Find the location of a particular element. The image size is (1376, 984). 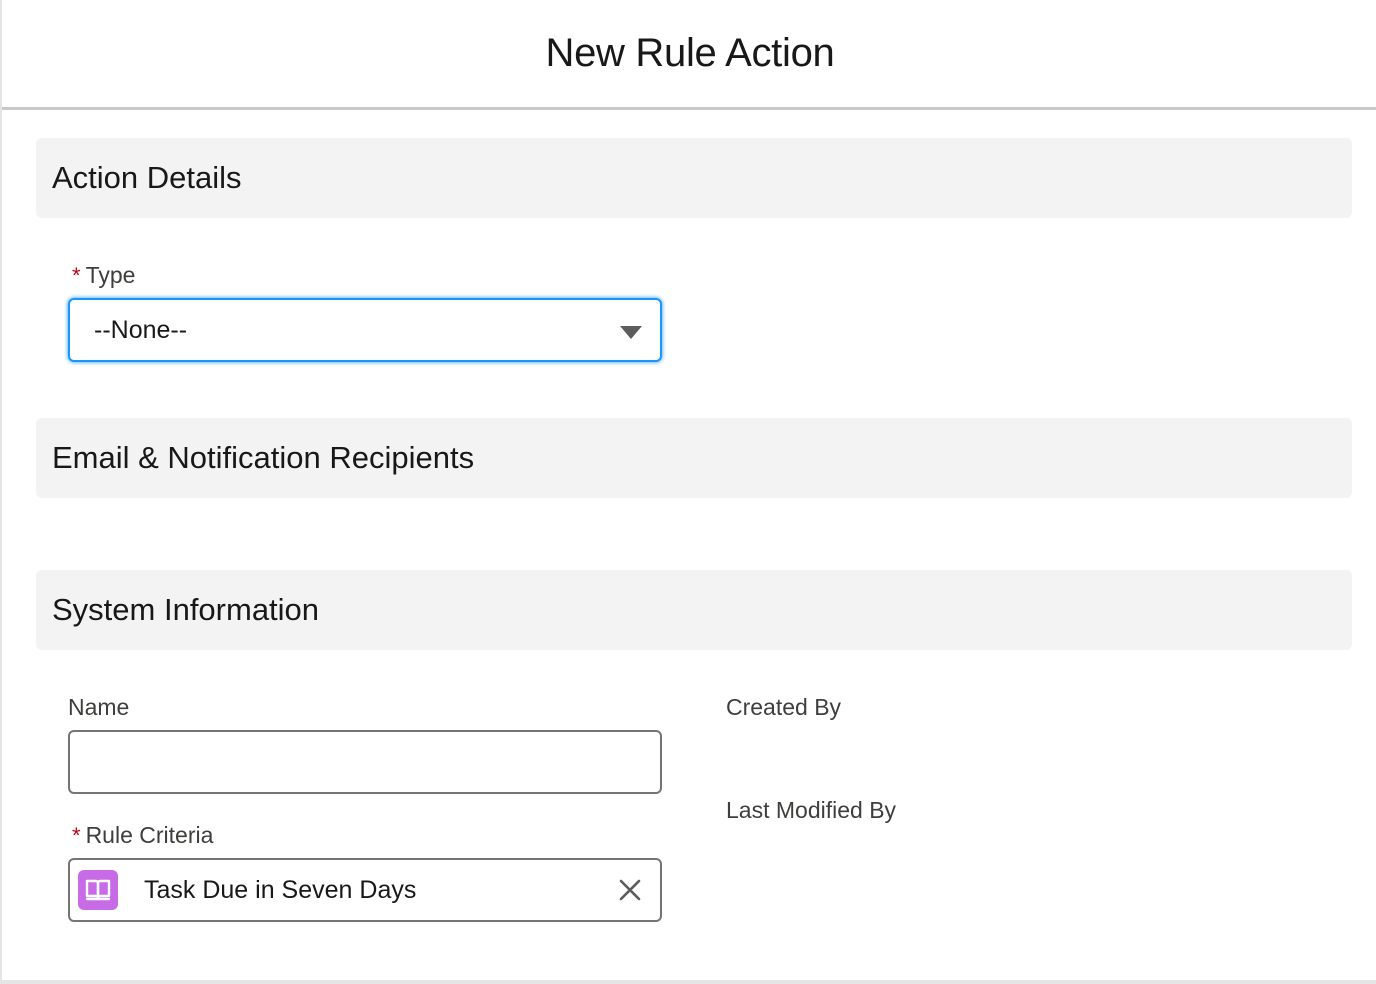

type-field-label: * Type is located at coordinates (103, 275).